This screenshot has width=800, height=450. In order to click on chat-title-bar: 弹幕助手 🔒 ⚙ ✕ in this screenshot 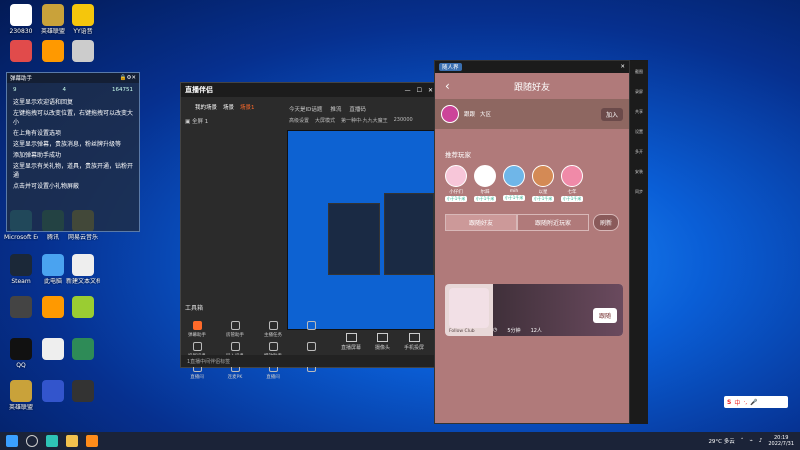, I will do `click(73, 78)`.